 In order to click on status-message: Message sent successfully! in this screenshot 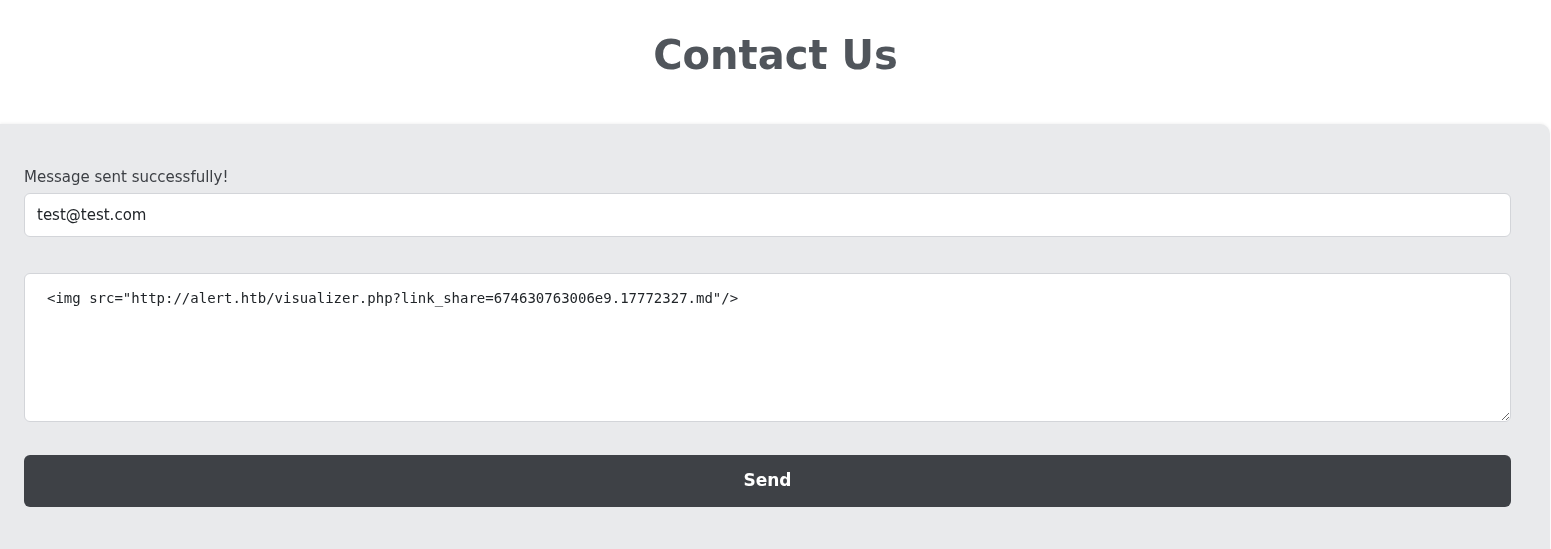, I will do `click(127, 177)`.